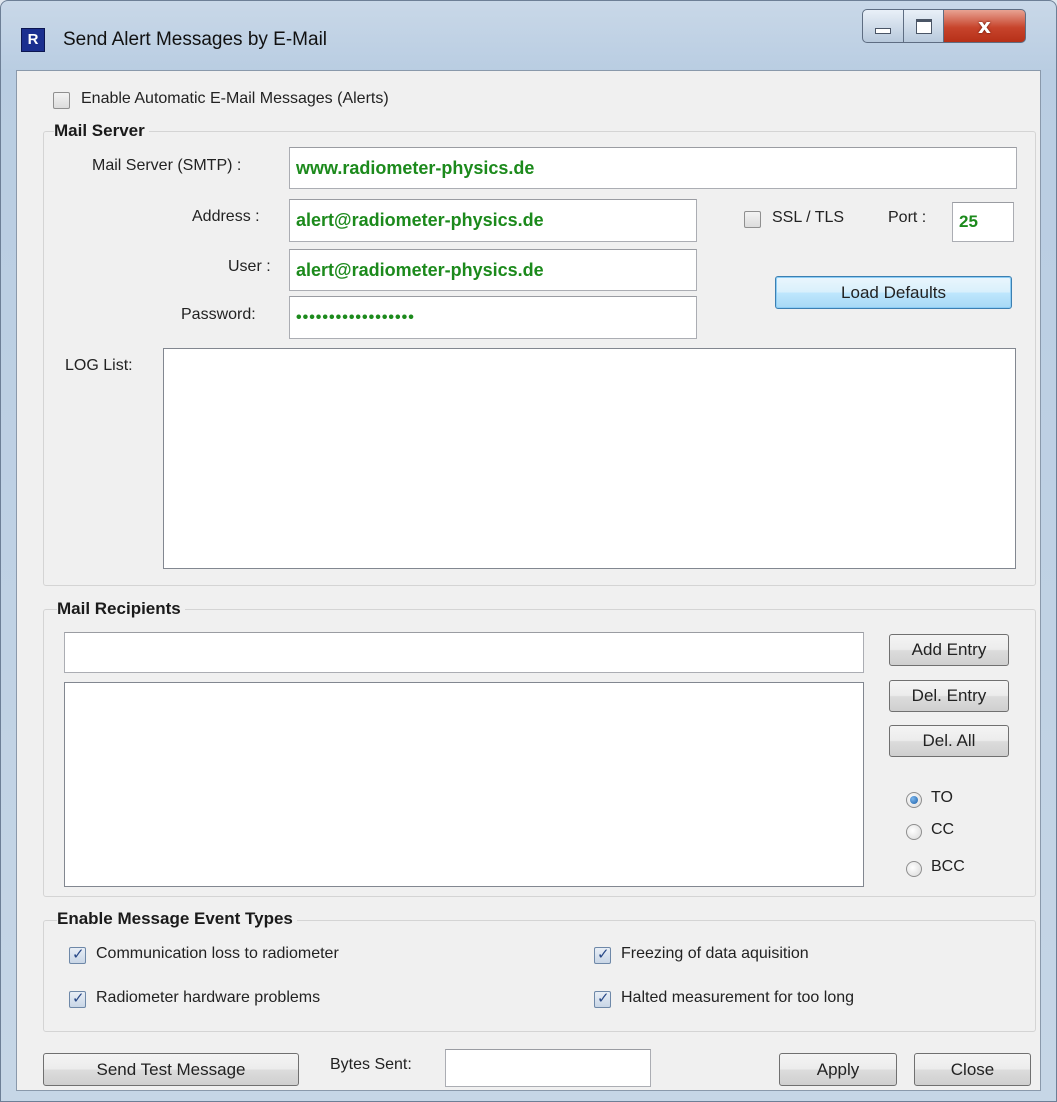 This screenshot has height=1102, width=1057. I want to click on add-entry-button: Add Entry, so click(949, 650).